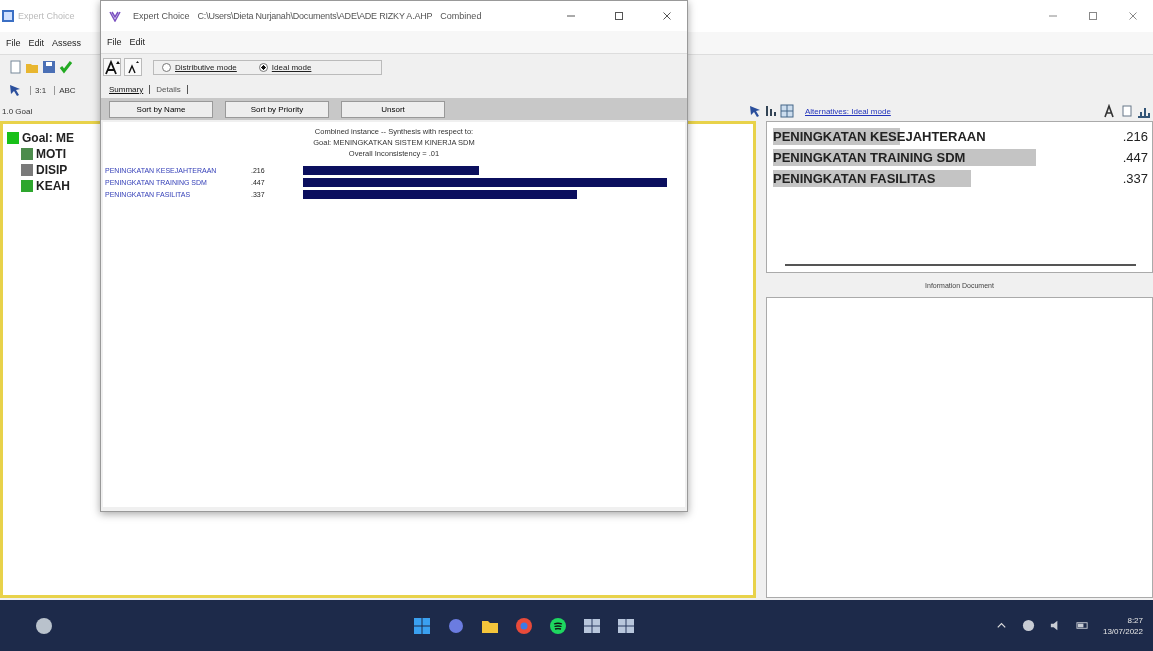 This screenshot has width=1153, height=651. What do you see at coordinates (1135, 178) in the screenshot?
I see `priority-value: .337` at bounding box center [1135, 178].